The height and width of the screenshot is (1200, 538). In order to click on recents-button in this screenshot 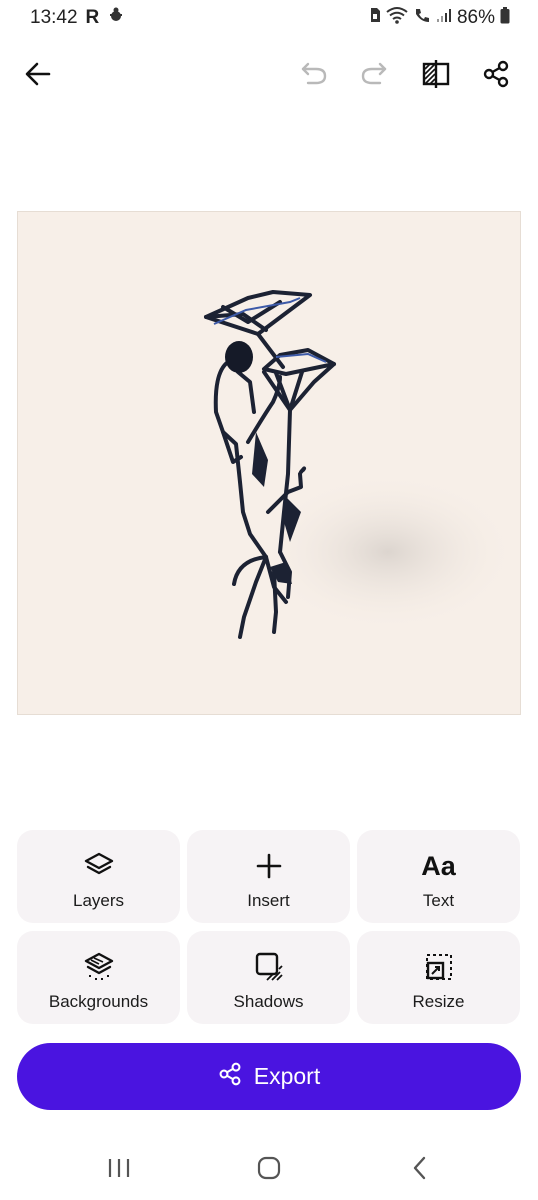, I will do `click(119, 1170)`.